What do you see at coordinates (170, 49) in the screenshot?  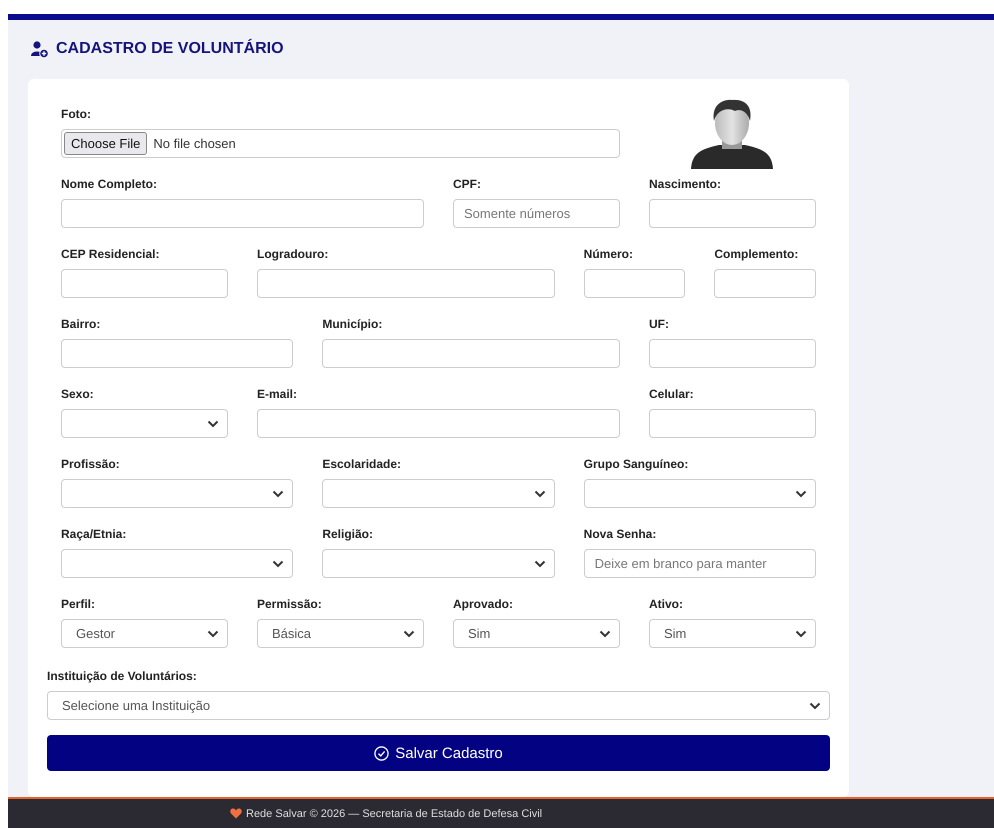 I see `page-title: CADASTRO DE VOLUNTÁRIO` at bounding box center [170, 49].